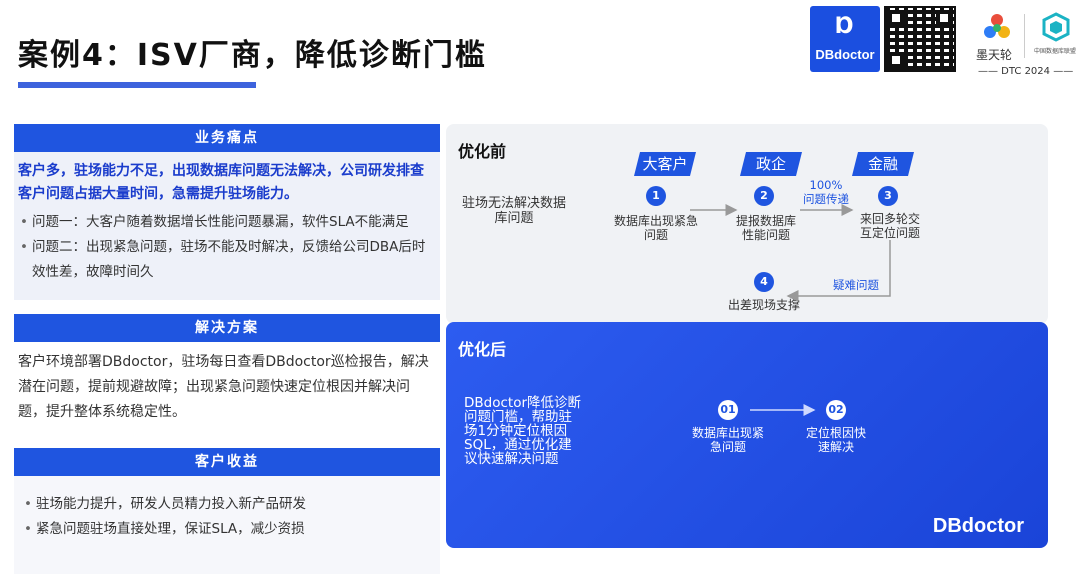 The height and width of the screenshot is (574, 1080). Describe the element at coordinates (227, 222) in the screenshot. I see `pain-point-item: 问题一：大客户随着数据增长性能问题暴漏，软件SLA不能满足` at that location.